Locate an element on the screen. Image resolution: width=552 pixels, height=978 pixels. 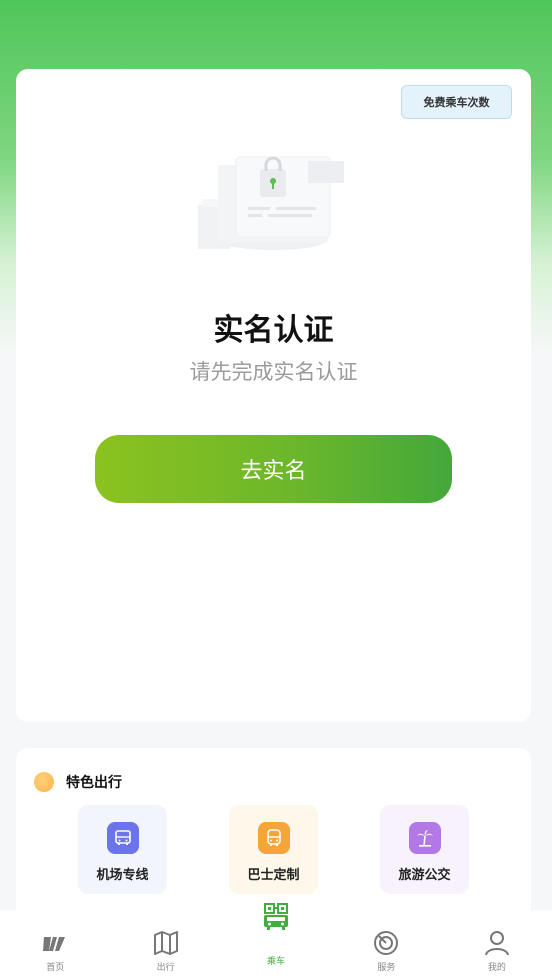
free-rides-button: 免费乘车次数 is located at coordinates (456, 102).